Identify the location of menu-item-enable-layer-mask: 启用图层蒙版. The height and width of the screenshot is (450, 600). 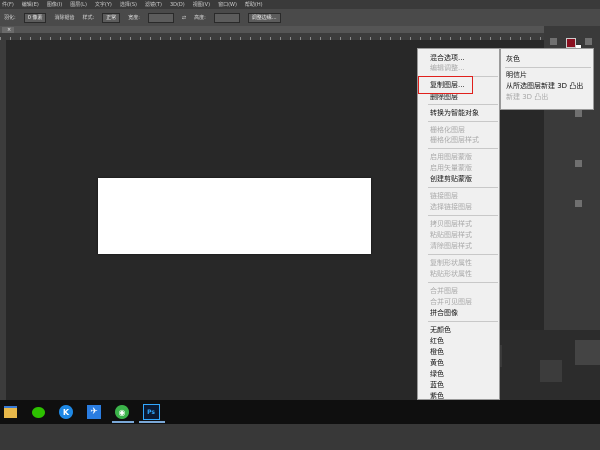
(451, 157).